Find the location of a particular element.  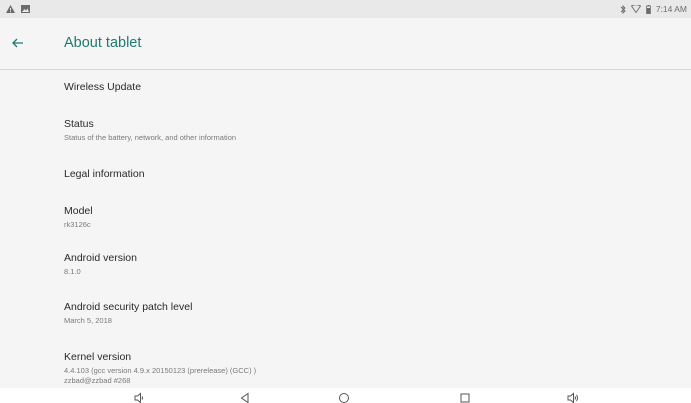

volume-up-button is located at coordinates (576, 397).